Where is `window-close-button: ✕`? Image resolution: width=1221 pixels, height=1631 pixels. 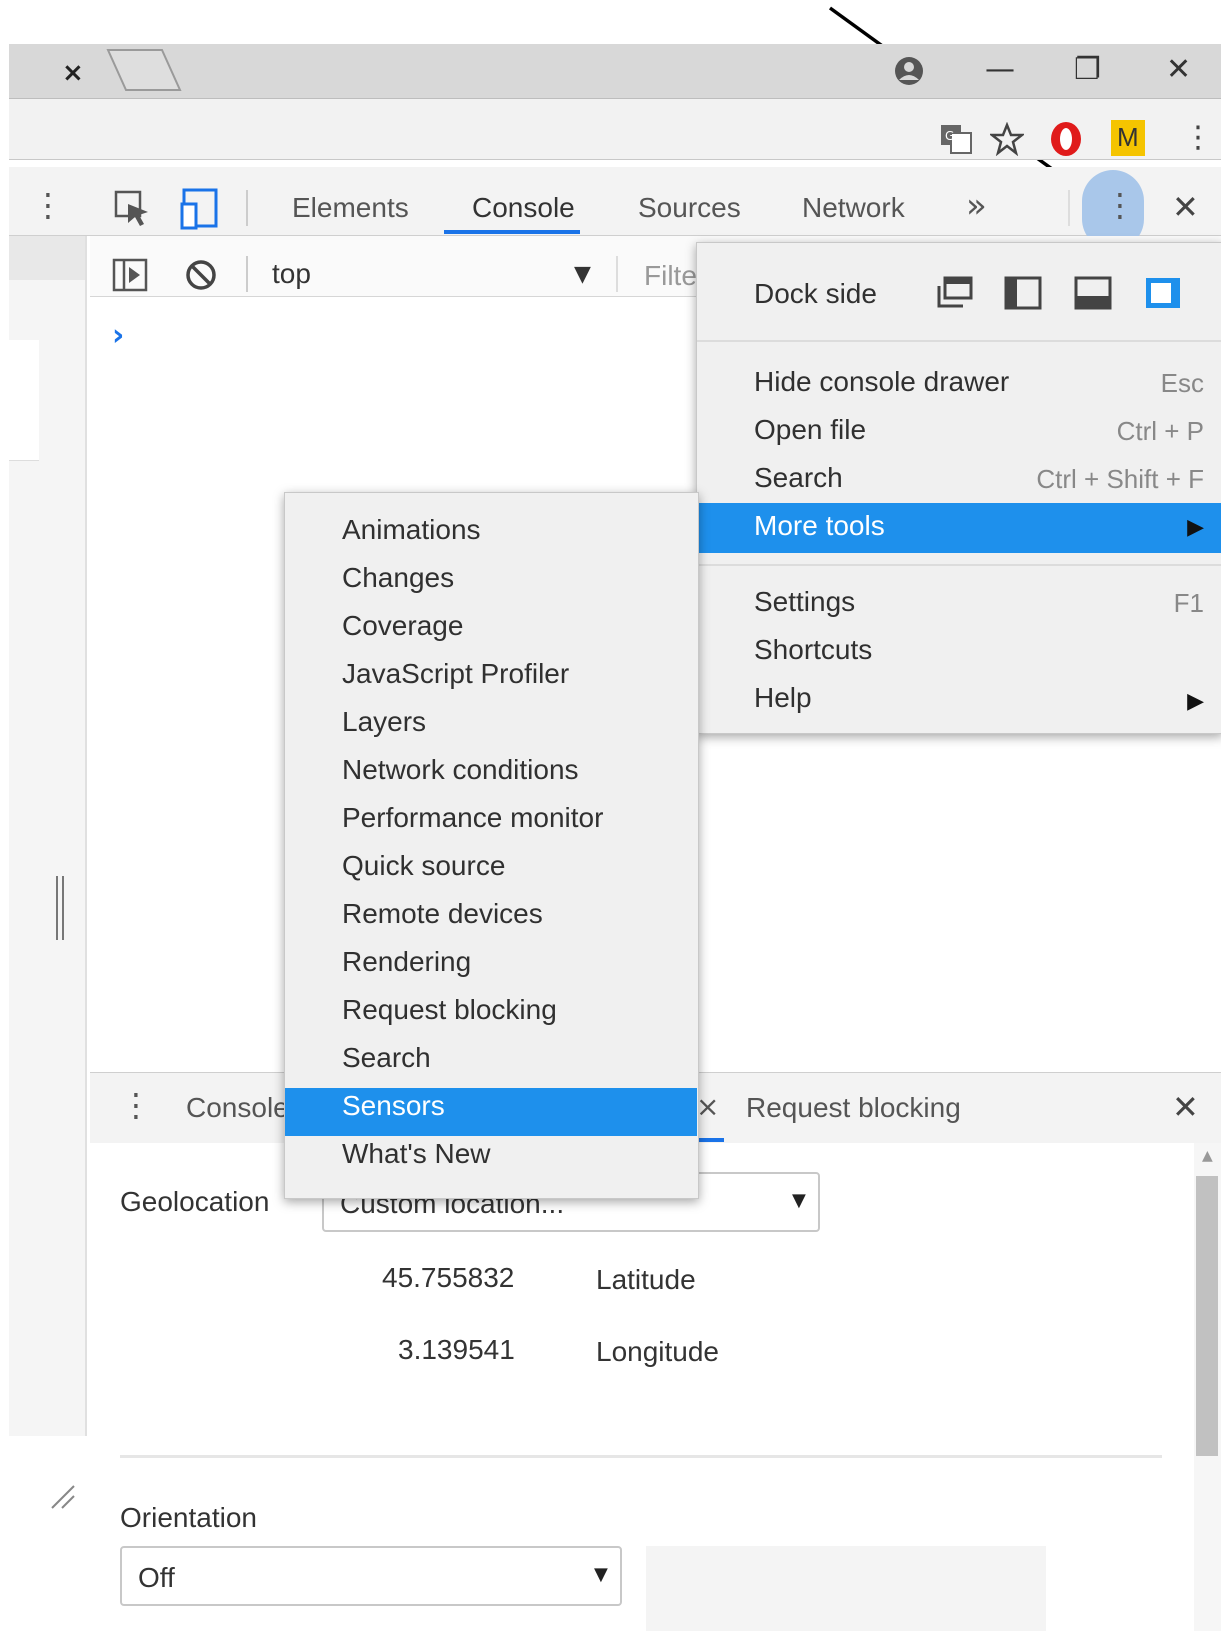 window-close-button: ✕ is located at coordinates (1178, 69).